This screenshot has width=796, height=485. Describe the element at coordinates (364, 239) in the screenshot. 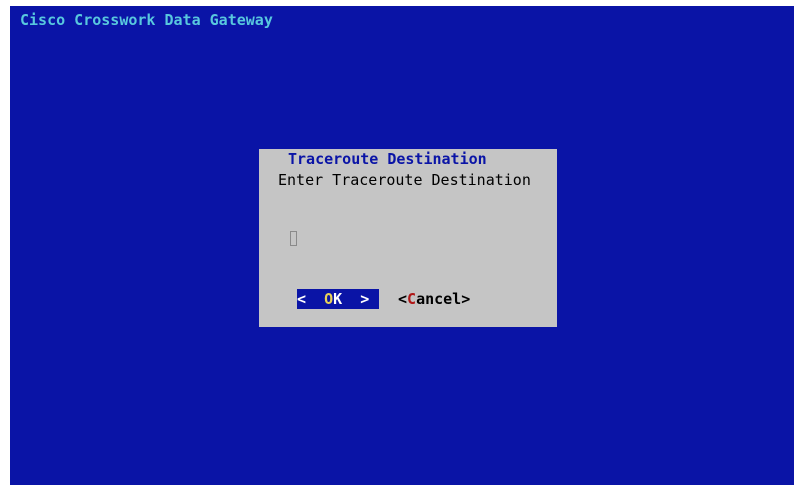

I see `traceroute-destination-input` at that location.